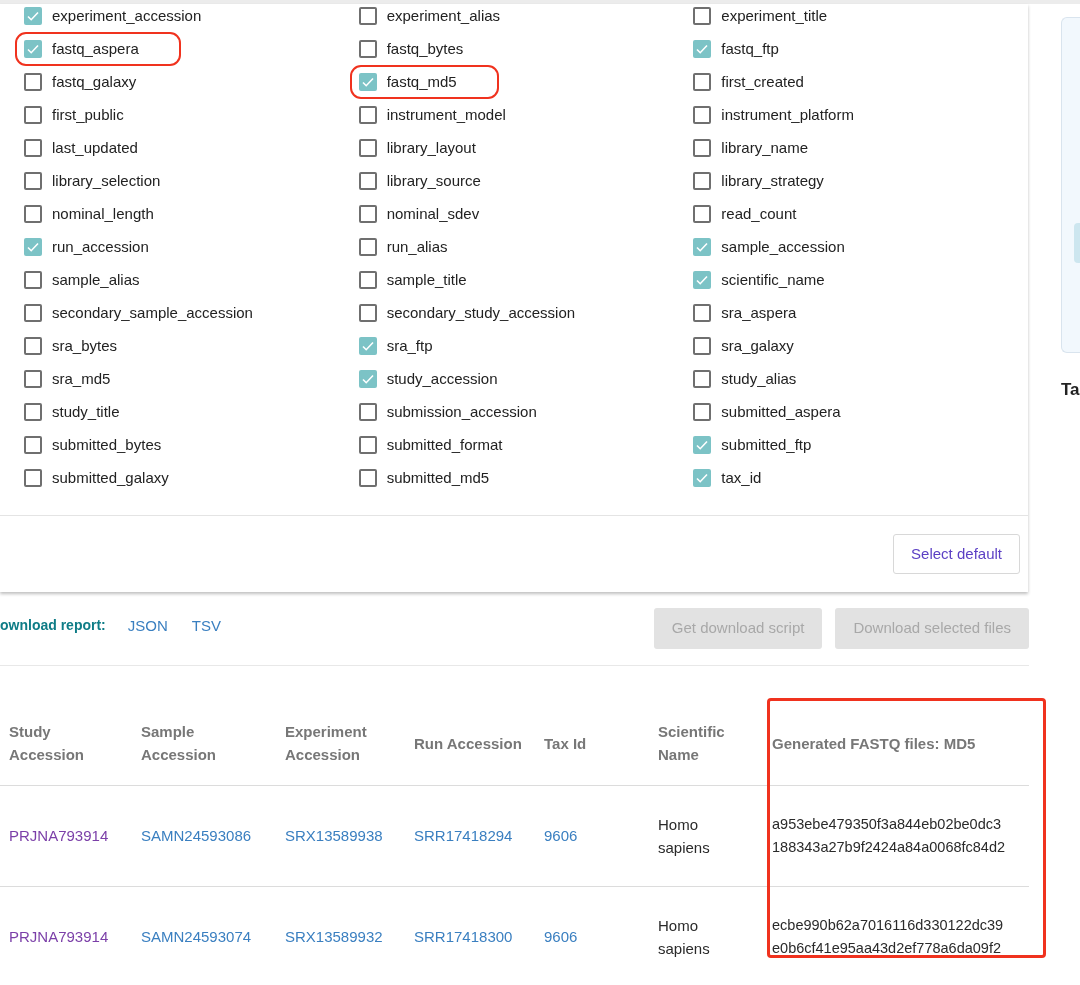 This screenshot has height=985, width=1080. Describe the element at coordinates (767, 412) in the screenshot. I see `field-checkbox: submitted_aspera` at that location.